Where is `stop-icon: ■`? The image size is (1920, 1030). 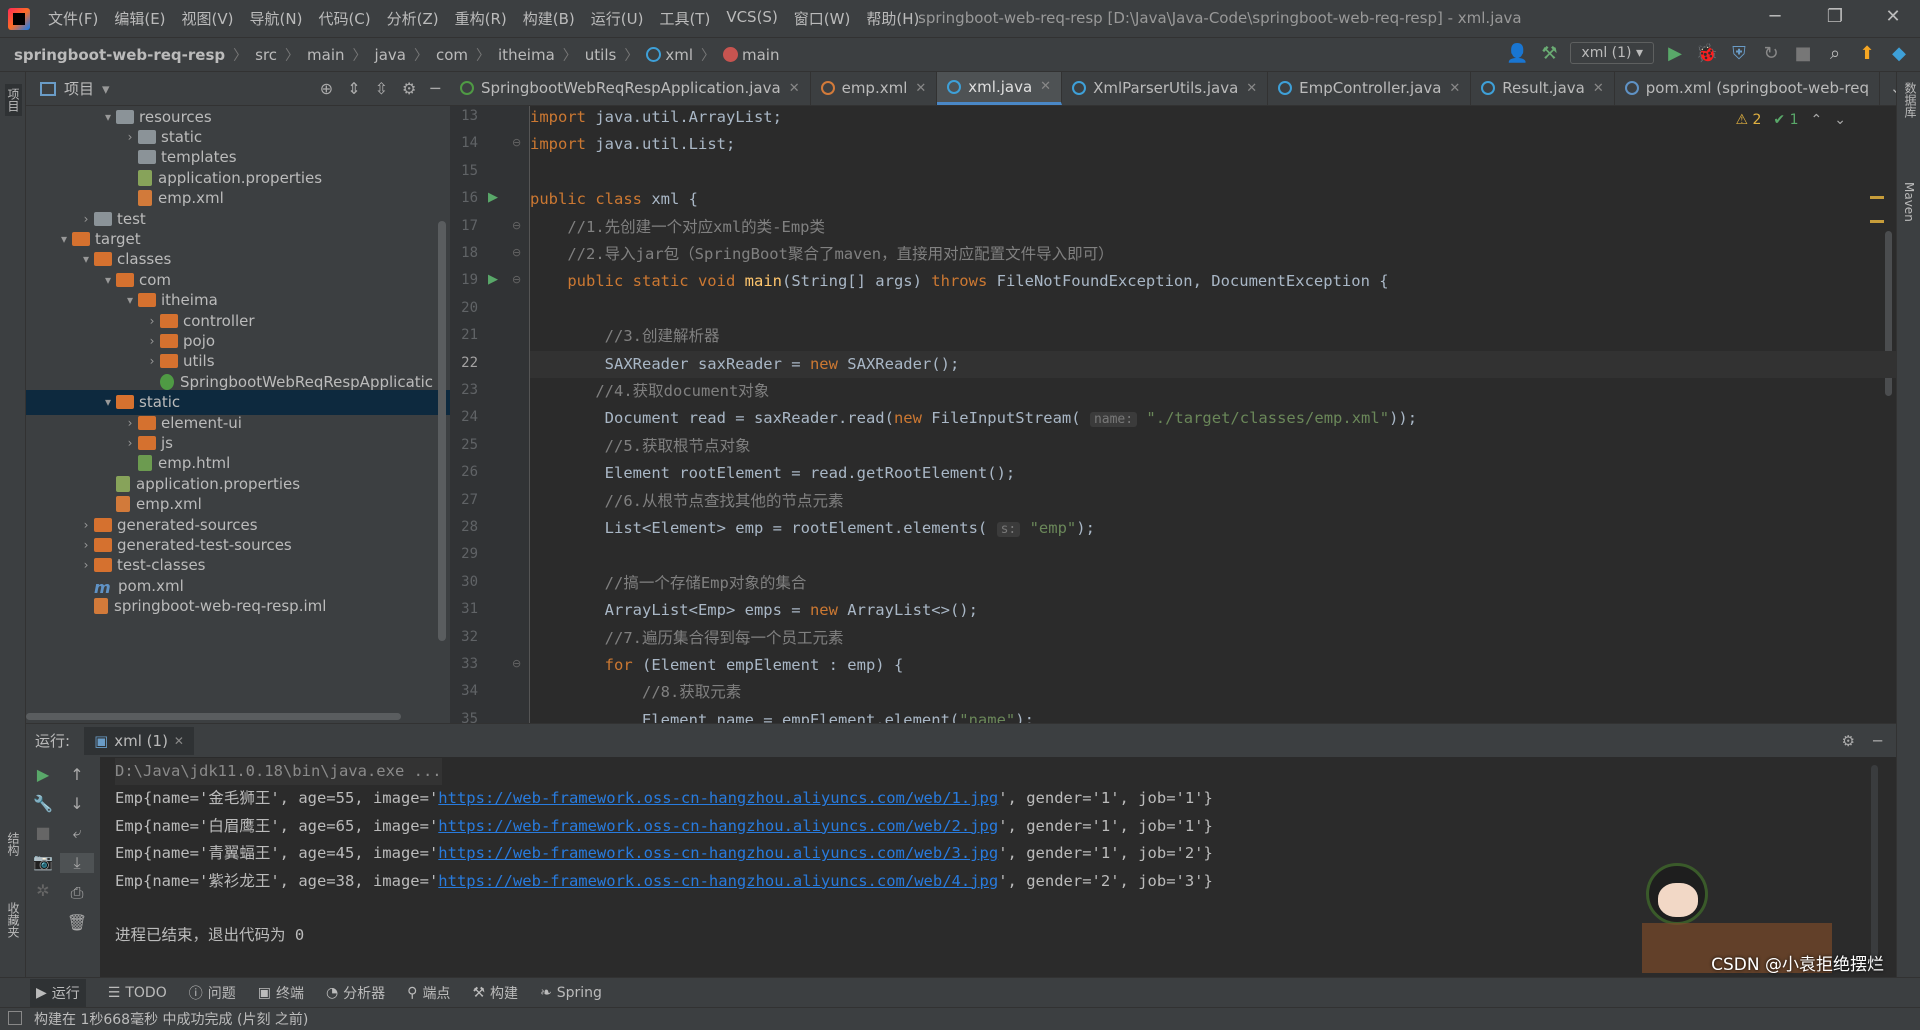
stop-icon: ■ is located at coordinates (1803, 53).